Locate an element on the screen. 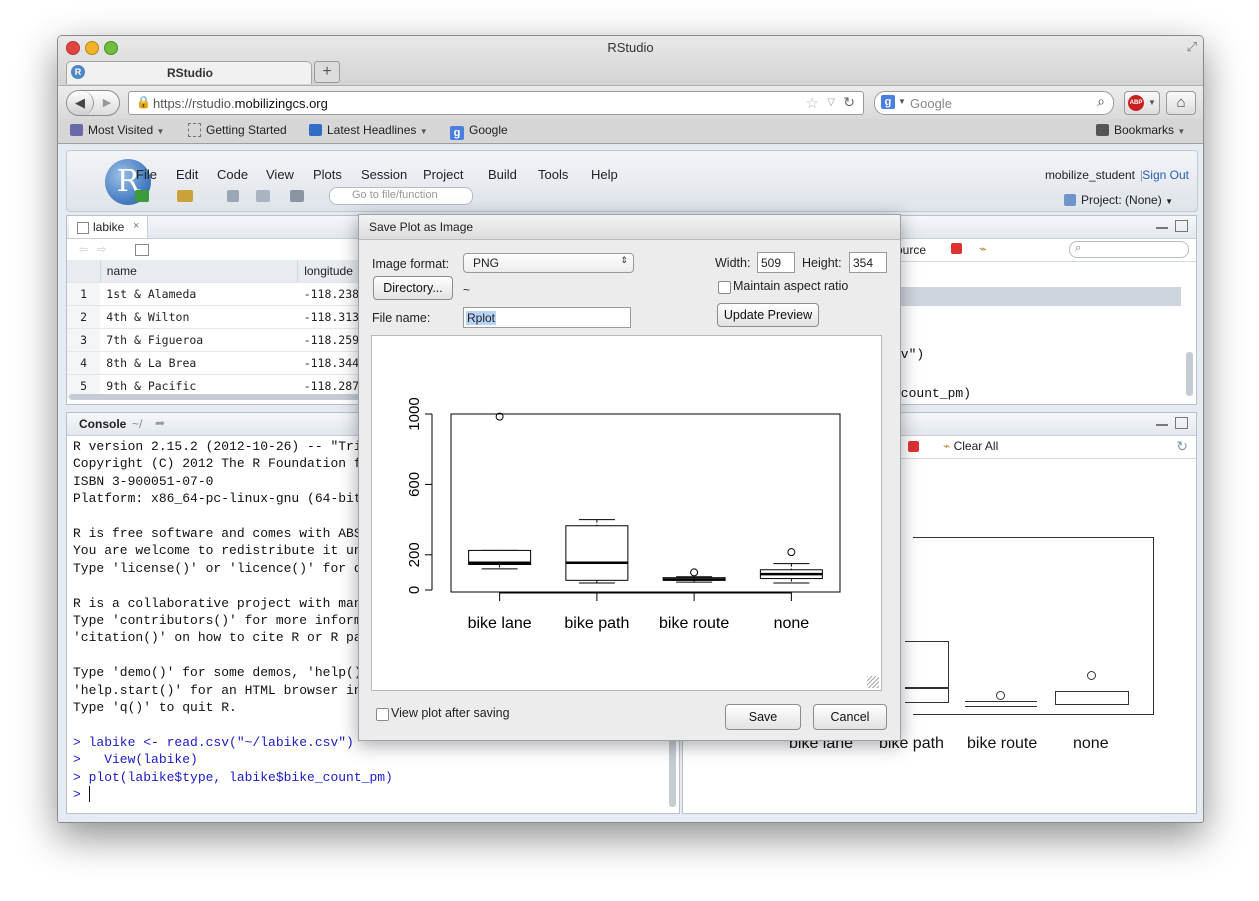  tab-label: labike is located at coordinates (109, 227).